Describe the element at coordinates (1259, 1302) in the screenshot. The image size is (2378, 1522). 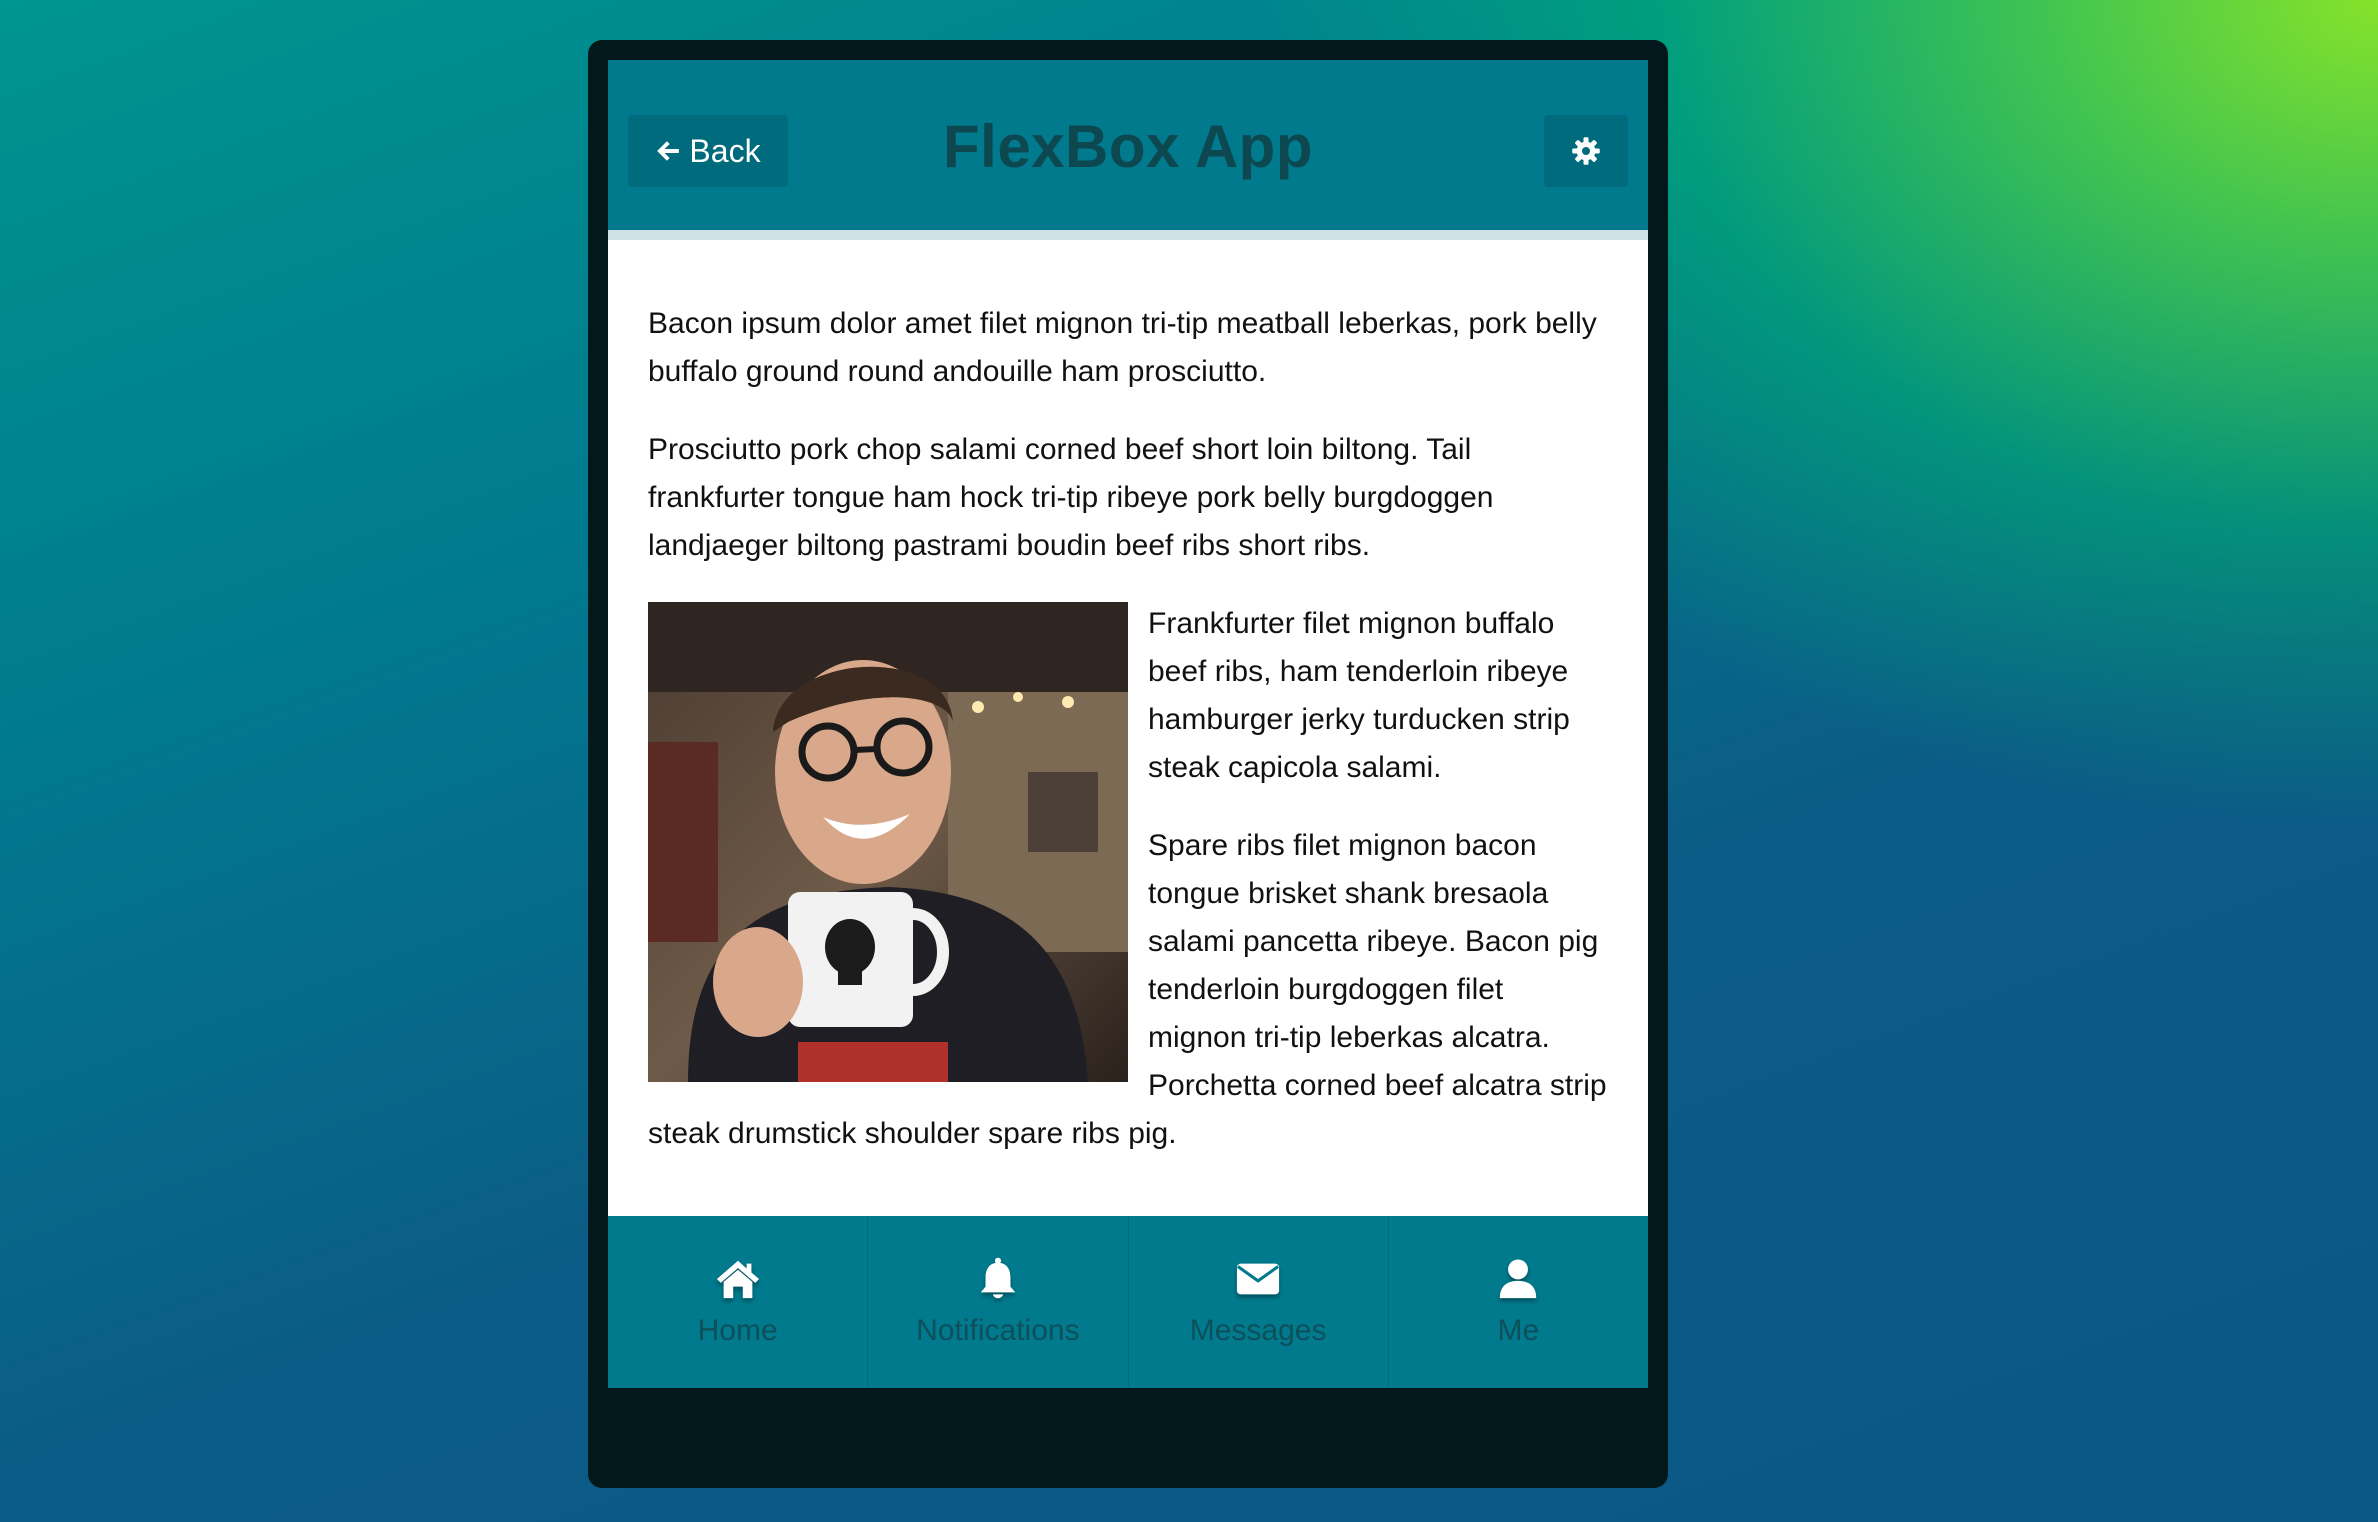
I see `tab-messages: Messages` at that location.